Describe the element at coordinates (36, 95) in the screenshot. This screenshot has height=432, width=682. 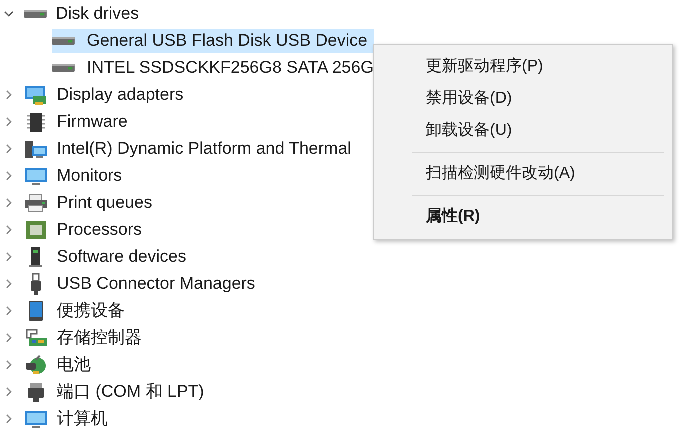
I see `display-adapter-icon` at that location.